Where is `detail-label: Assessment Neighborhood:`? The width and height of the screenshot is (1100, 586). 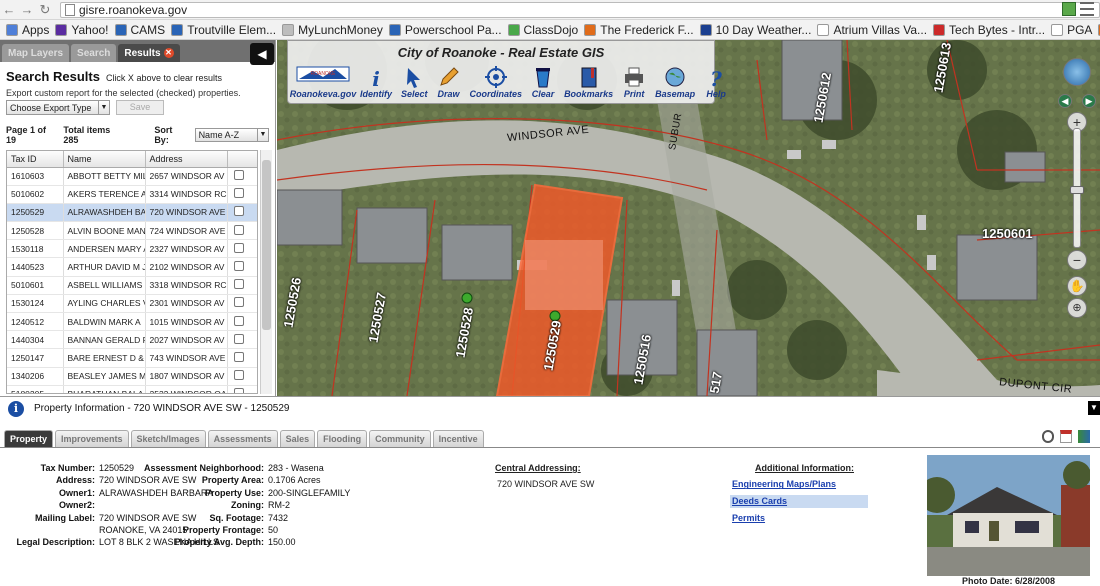
detail-label: Assessment Neighborhood: is located at coordinates (203, 468).